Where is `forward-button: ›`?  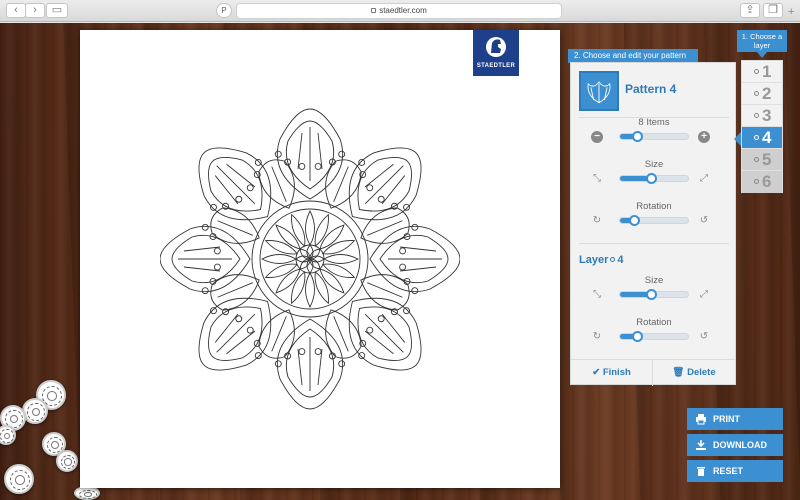
forward-button: › is located at coordinates (35, 10).